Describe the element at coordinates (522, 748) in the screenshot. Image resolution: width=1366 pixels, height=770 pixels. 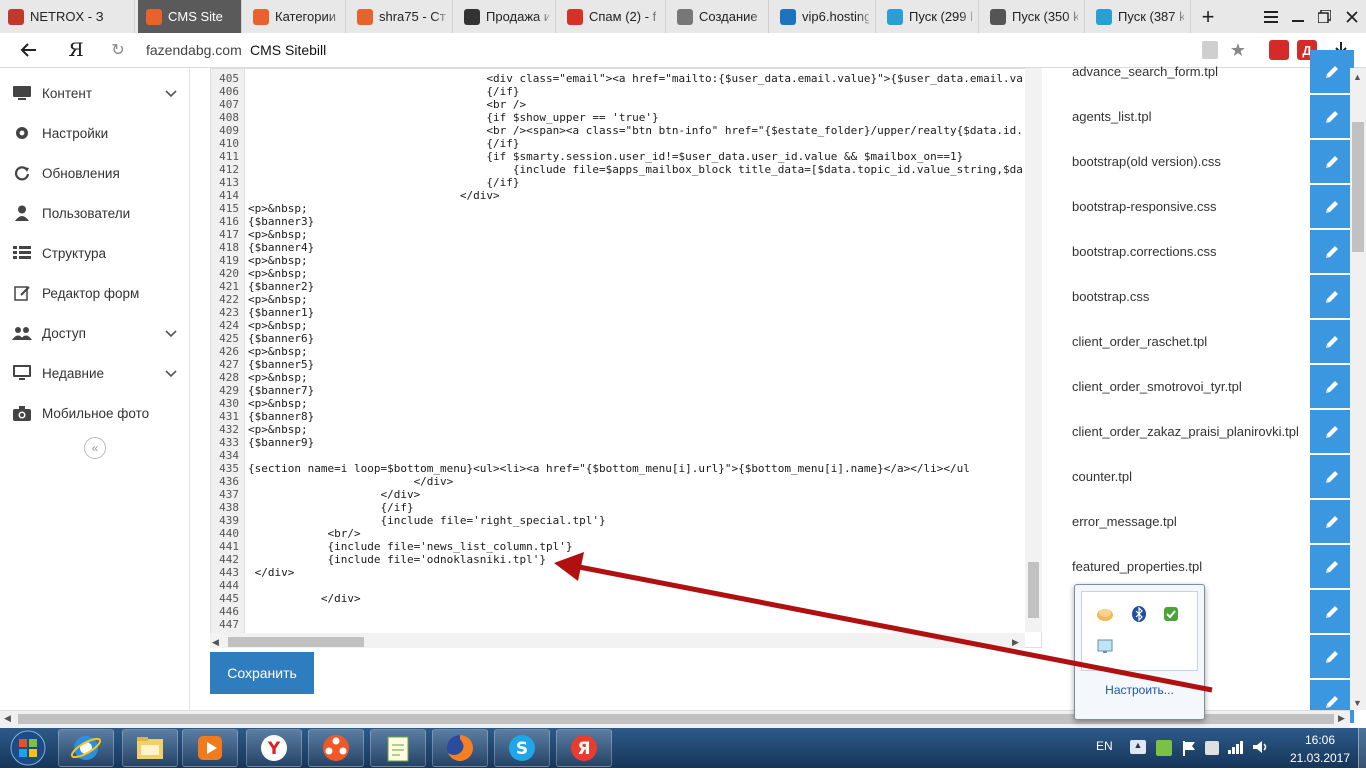
I see `skype-icon: S` at that location.